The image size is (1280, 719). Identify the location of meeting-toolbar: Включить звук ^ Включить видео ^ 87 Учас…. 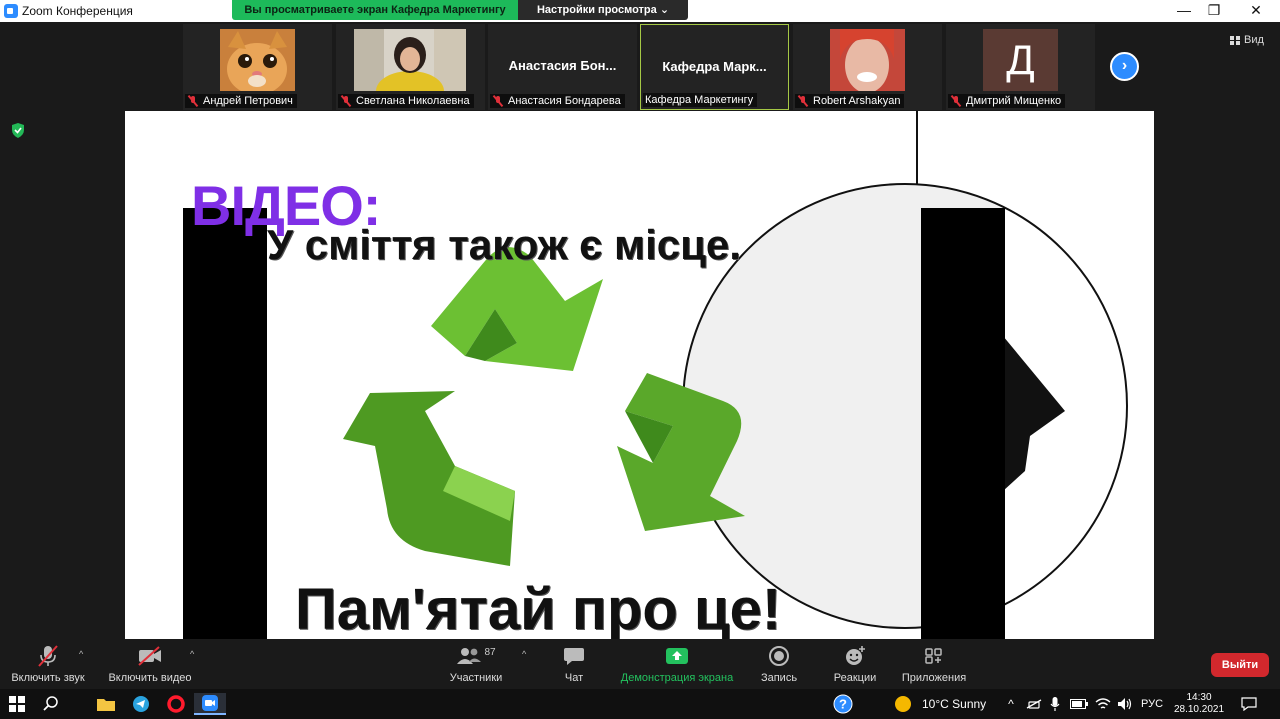
(640, 664).